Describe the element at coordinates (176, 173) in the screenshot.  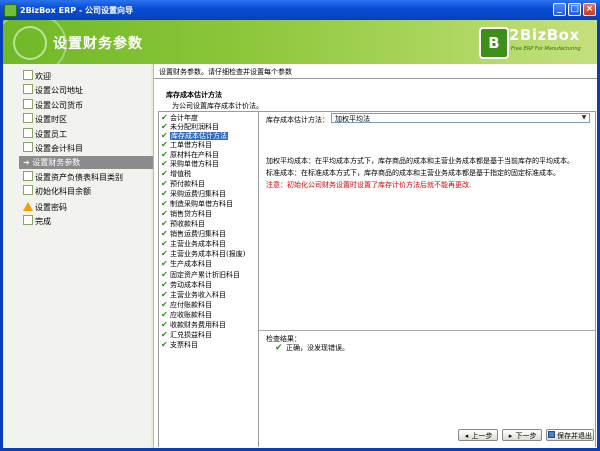
I see `list-item: ✔ 增值税` at that location.